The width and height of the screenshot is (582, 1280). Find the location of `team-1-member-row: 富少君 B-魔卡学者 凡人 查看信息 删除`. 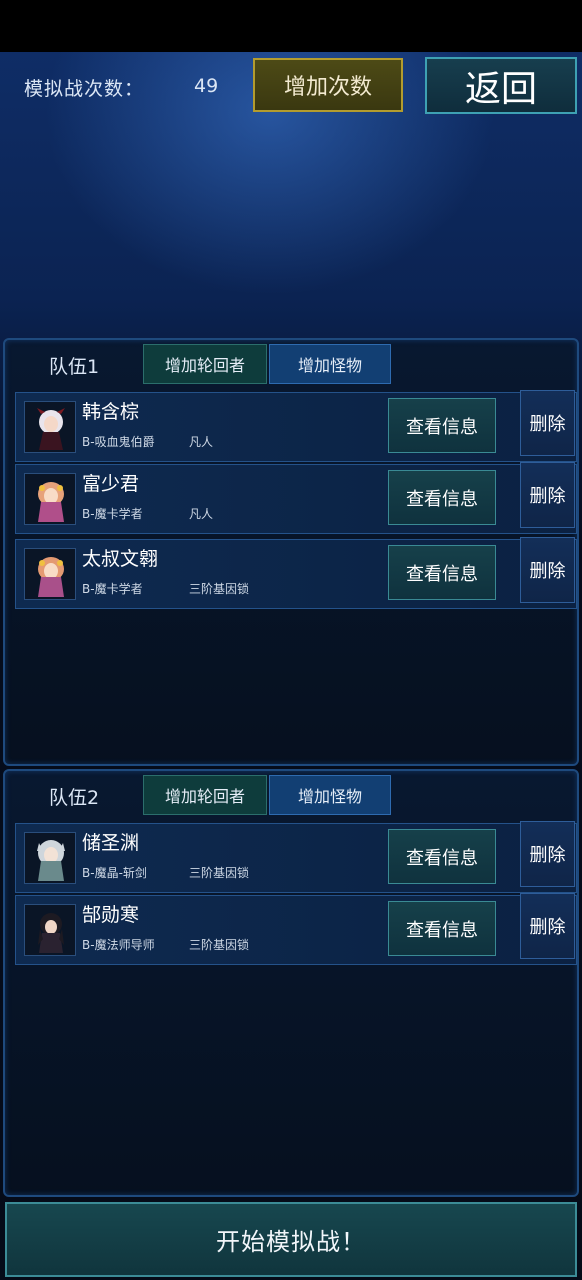

team-1-member-row: 富少君 B-魔卡学者 凡人 查看信息 删除 is located at coordinates (296, 498).